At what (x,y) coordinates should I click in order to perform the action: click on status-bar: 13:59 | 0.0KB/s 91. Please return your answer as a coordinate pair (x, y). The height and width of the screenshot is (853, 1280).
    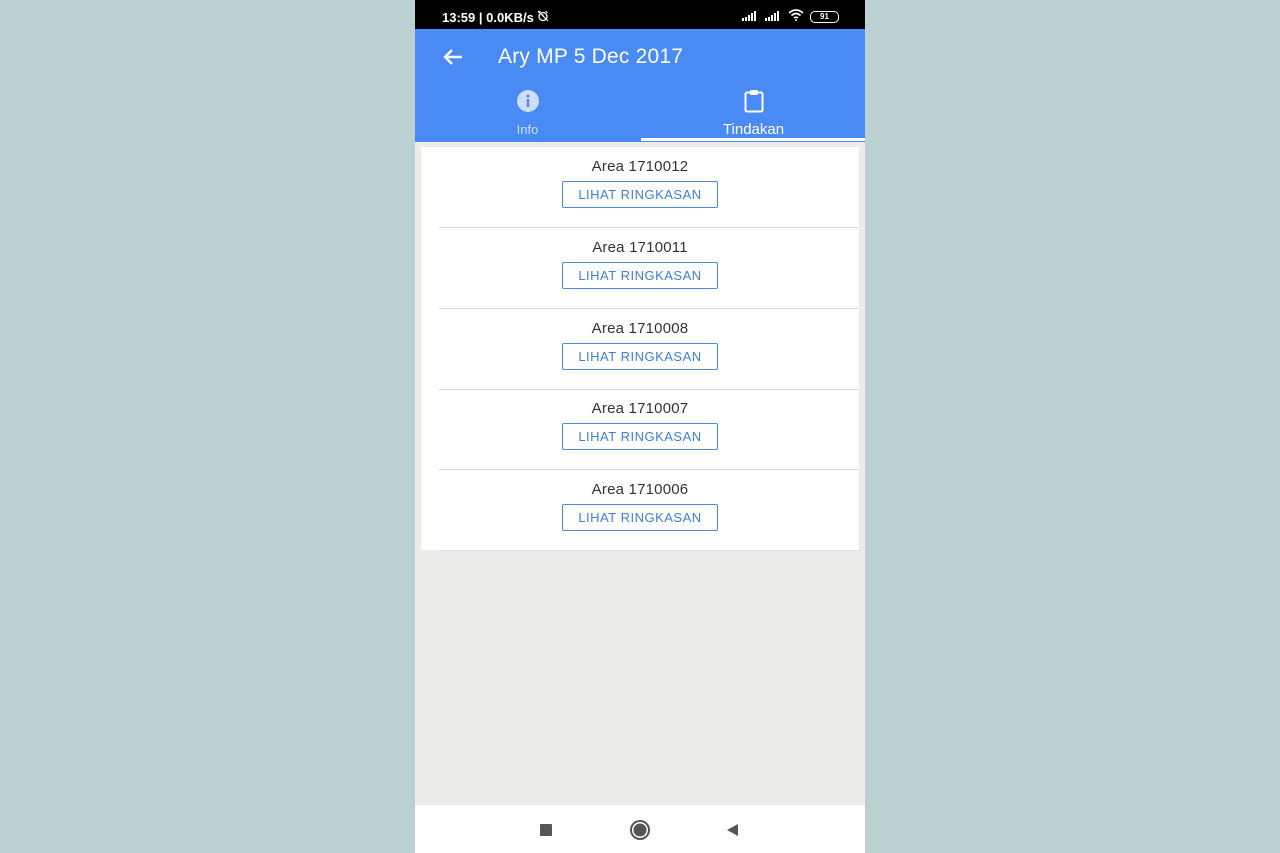
    Looking at the image, I should click on (640, 14).